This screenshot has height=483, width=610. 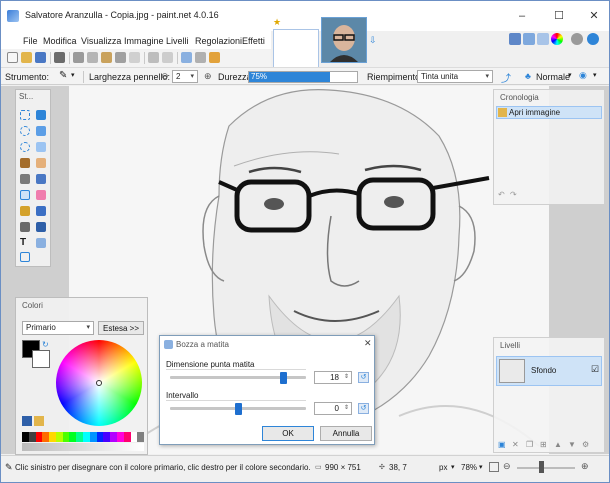 I want to click on recolor-icon, so click(x=41, y=227).